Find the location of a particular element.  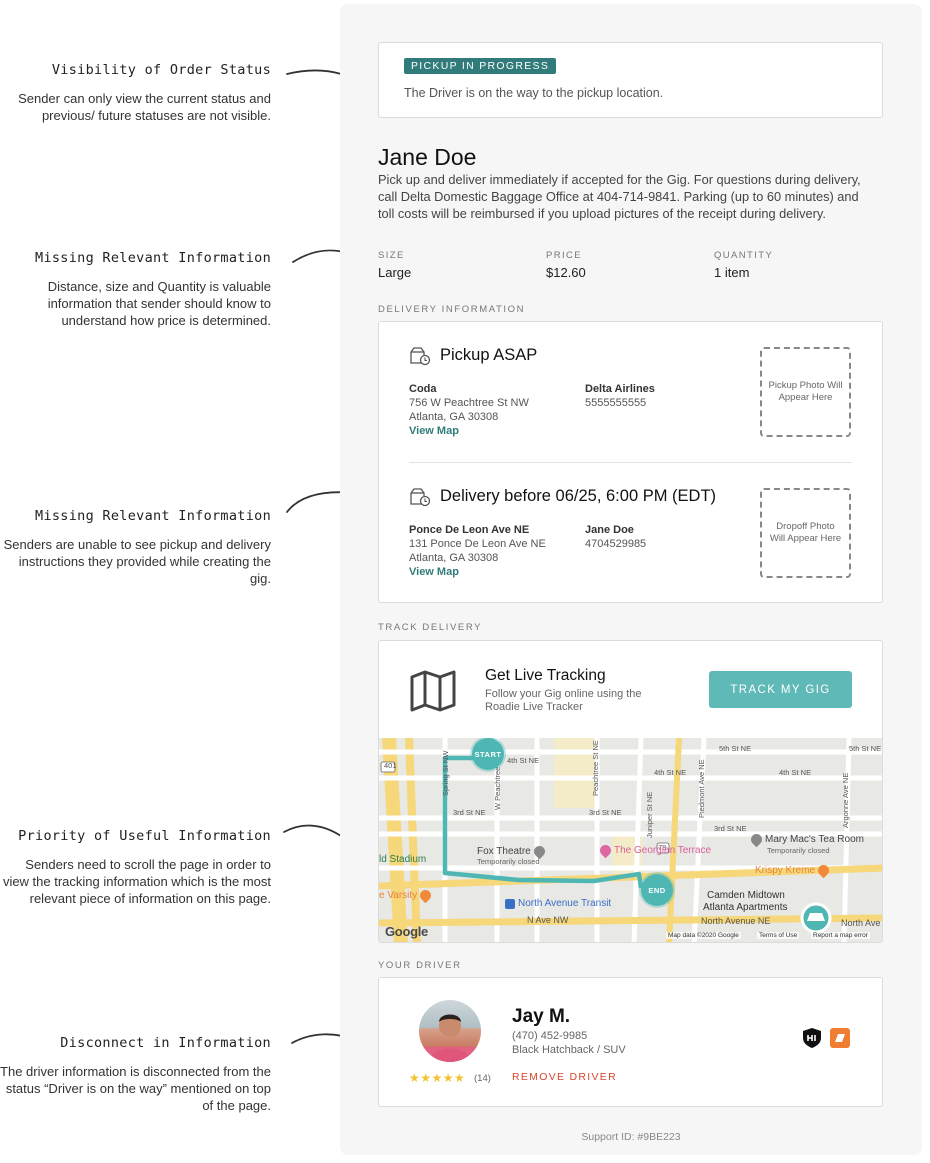

street-label: Piedmont Ave NE is located at coordinates (701, 788).